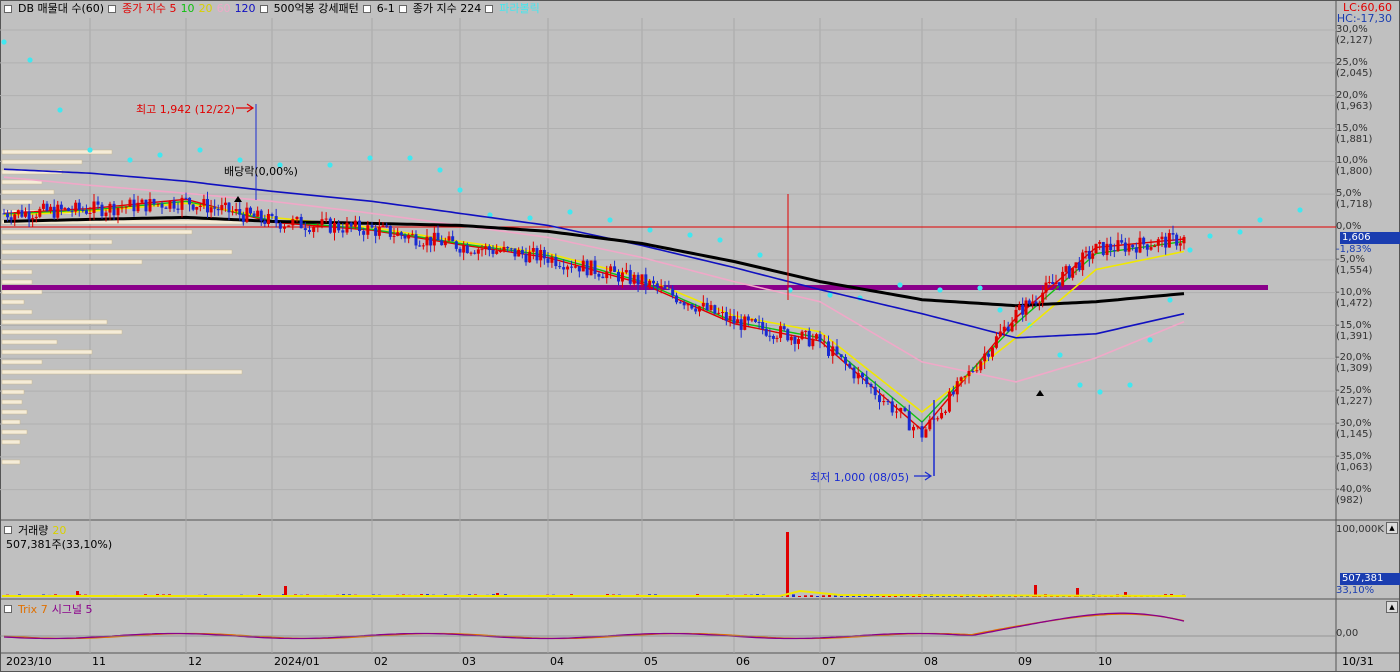  What do you see at coordinates (1370, 238) in the screenshot?
I see `current-price-box: 1,606` at bounding box center [1370, 238].